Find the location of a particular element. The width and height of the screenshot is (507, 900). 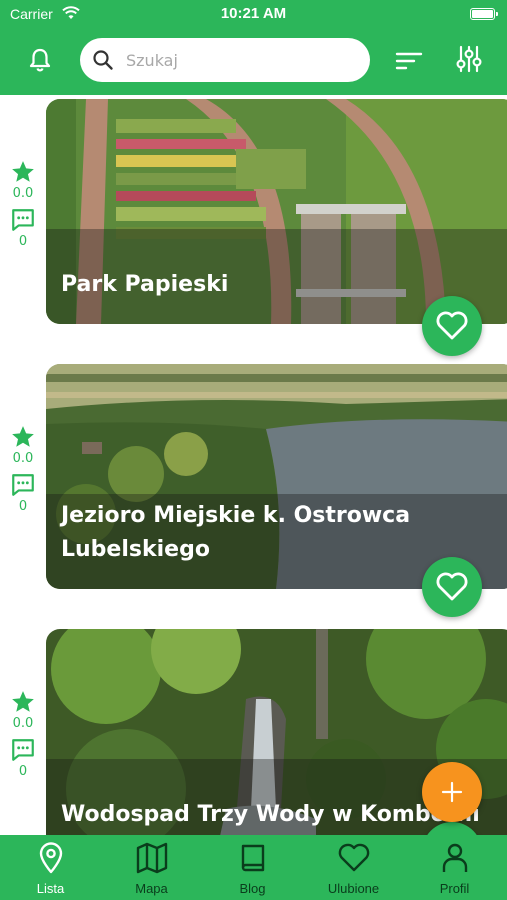

nav-label: Profil is located at coordinates (454, 888).